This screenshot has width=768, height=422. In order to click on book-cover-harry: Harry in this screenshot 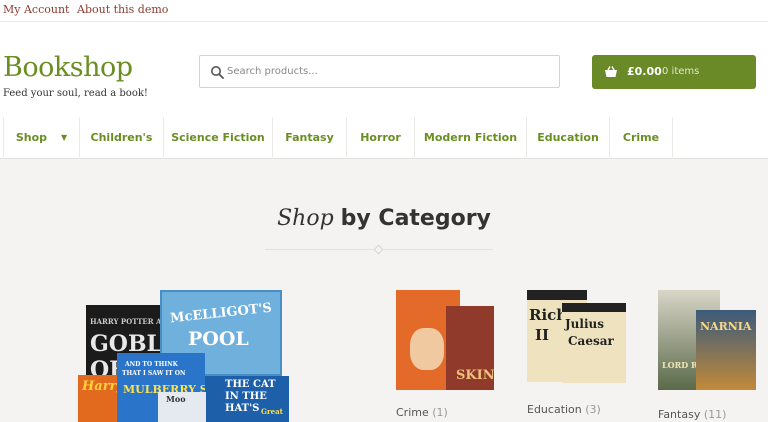, I will do `click(100, 398)`.